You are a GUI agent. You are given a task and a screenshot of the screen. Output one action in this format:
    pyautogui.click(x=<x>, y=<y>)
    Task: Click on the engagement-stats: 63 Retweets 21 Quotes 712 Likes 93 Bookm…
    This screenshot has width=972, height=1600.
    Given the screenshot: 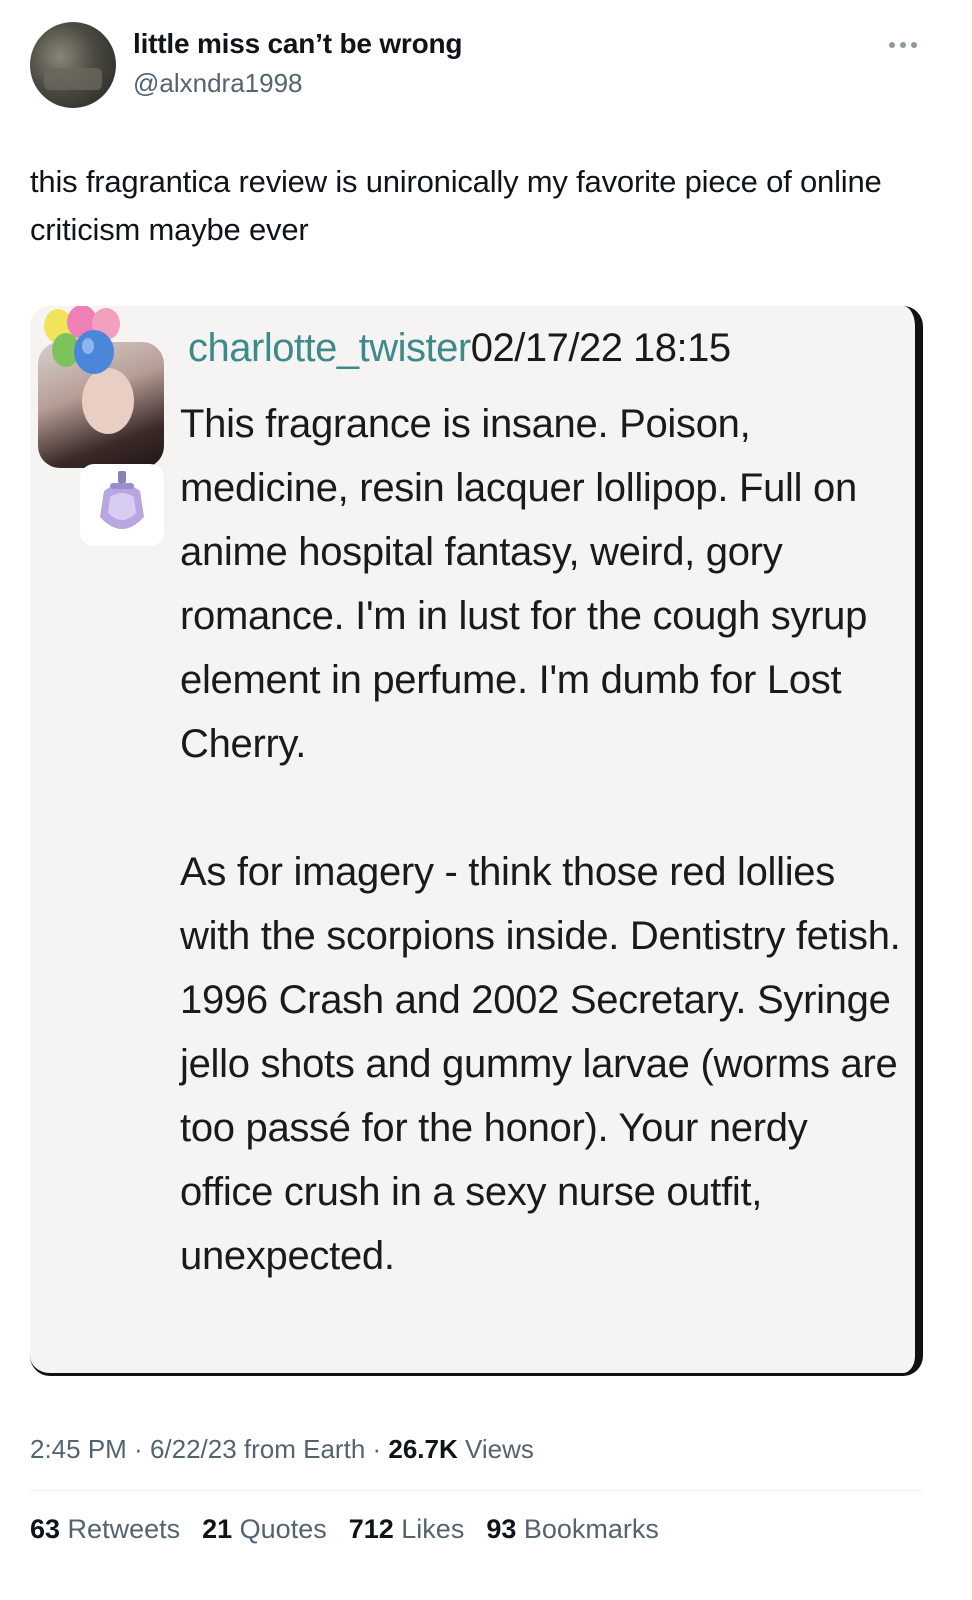 What is the action you would take?
    pyautogui.click(x=344, y=1529)
    